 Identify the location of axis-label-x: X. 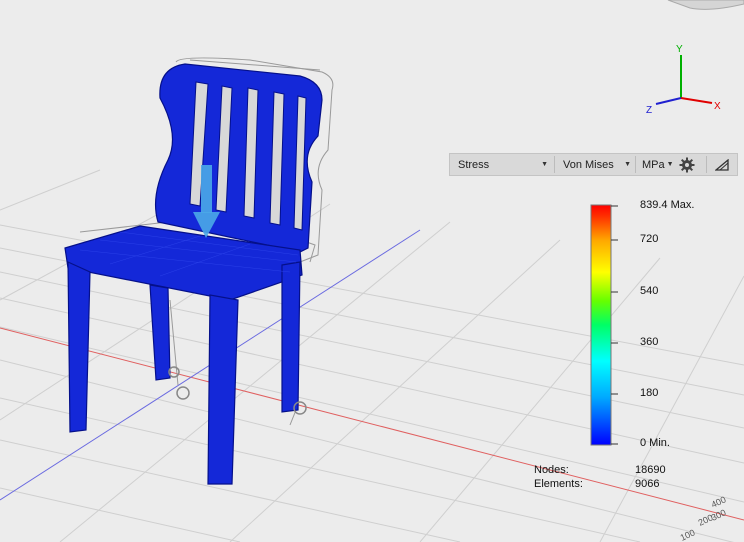
(717, 106).